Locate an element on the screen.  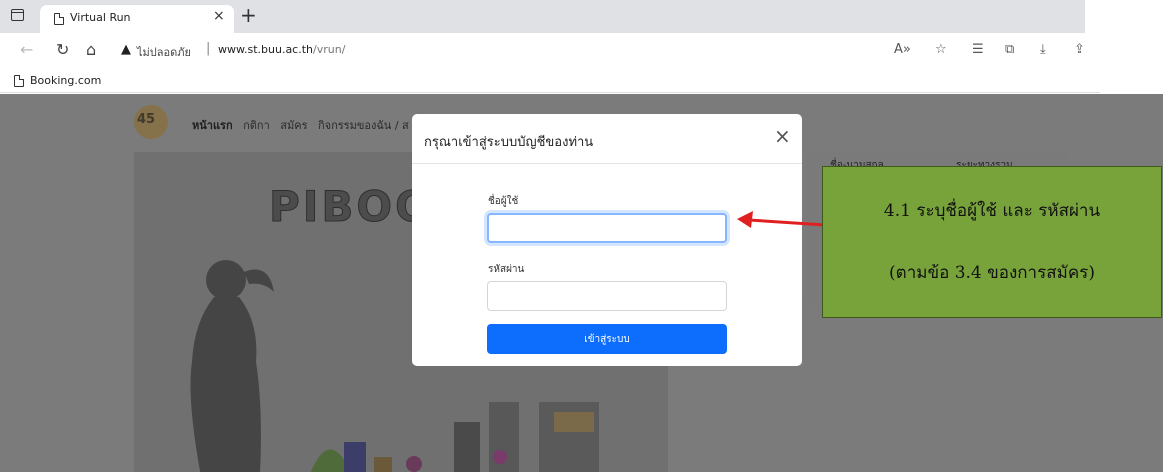
callout-line-2: (ตามข้อ 3.4 ของการสมัคร) is located at coordinates (992, 273).